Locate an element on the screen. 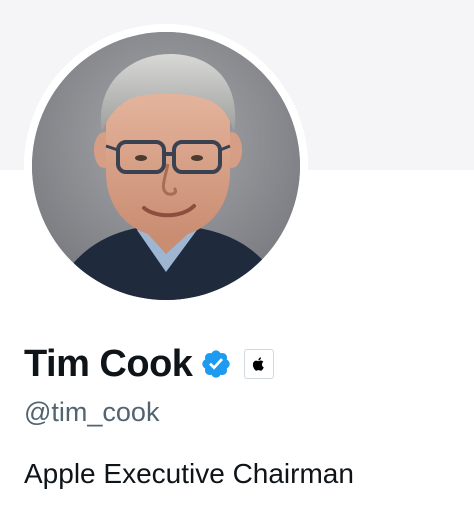 This screenshot has height=510, width=474. apple-logo-icon is located at coordinates (259, 364).